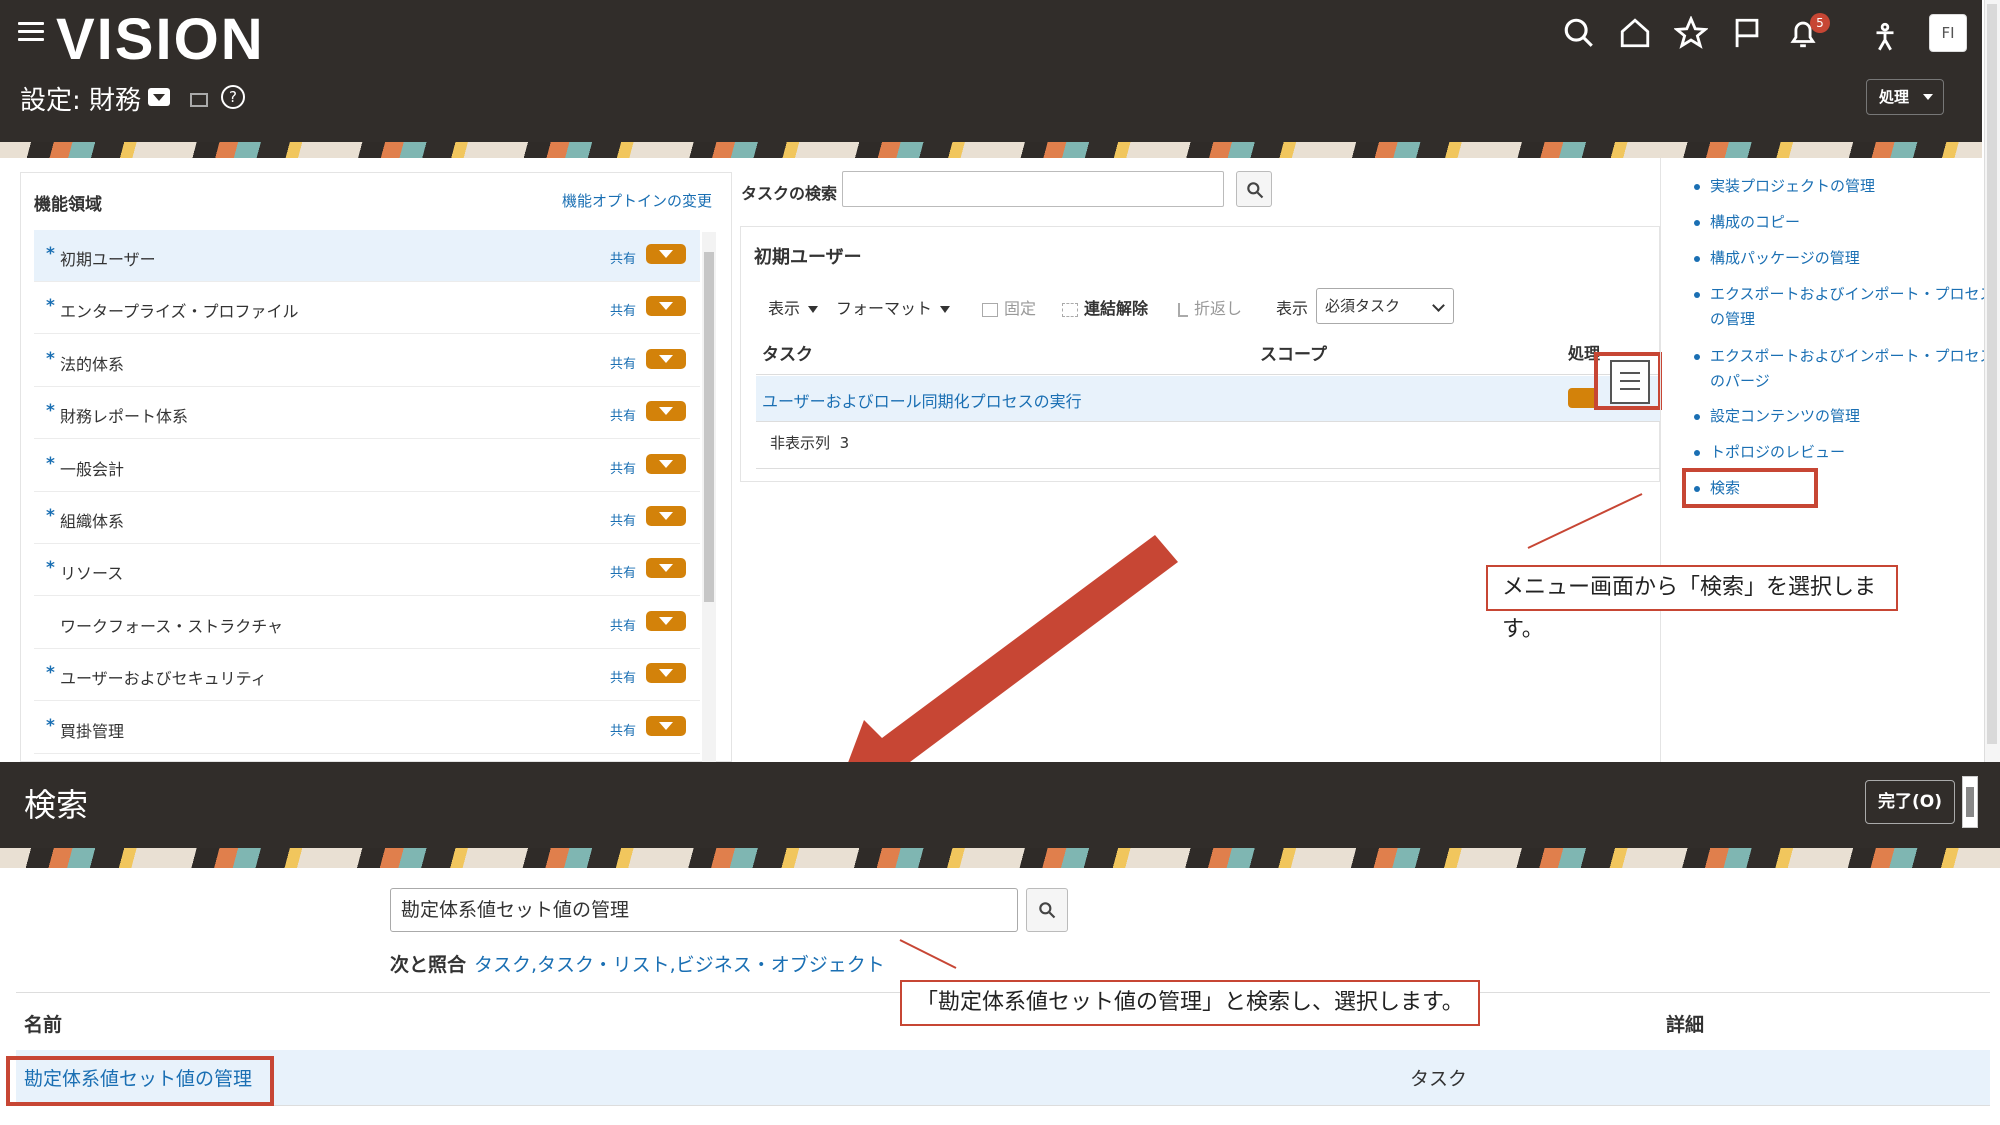 The width and height of the screenshot is (2000, 1125). What do you see at coordinates (787, 352) in the screenshot?
I see `column-header-task: タスク` at bounding box center [787, 352].